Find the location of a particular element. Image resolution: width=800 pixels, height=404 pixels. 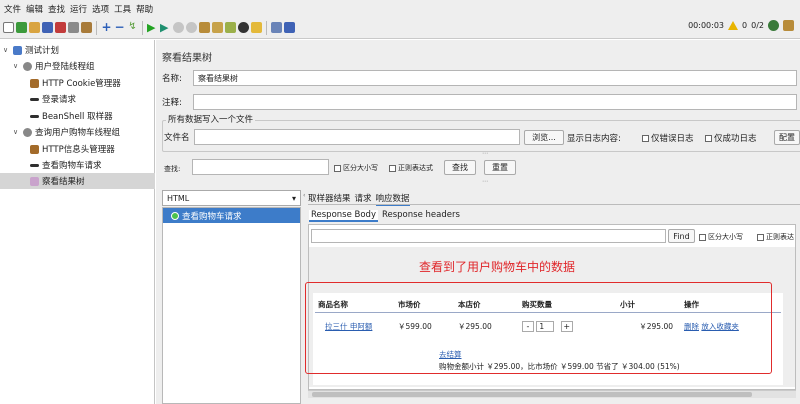

response-find-input is located at coordinates (488, 236).